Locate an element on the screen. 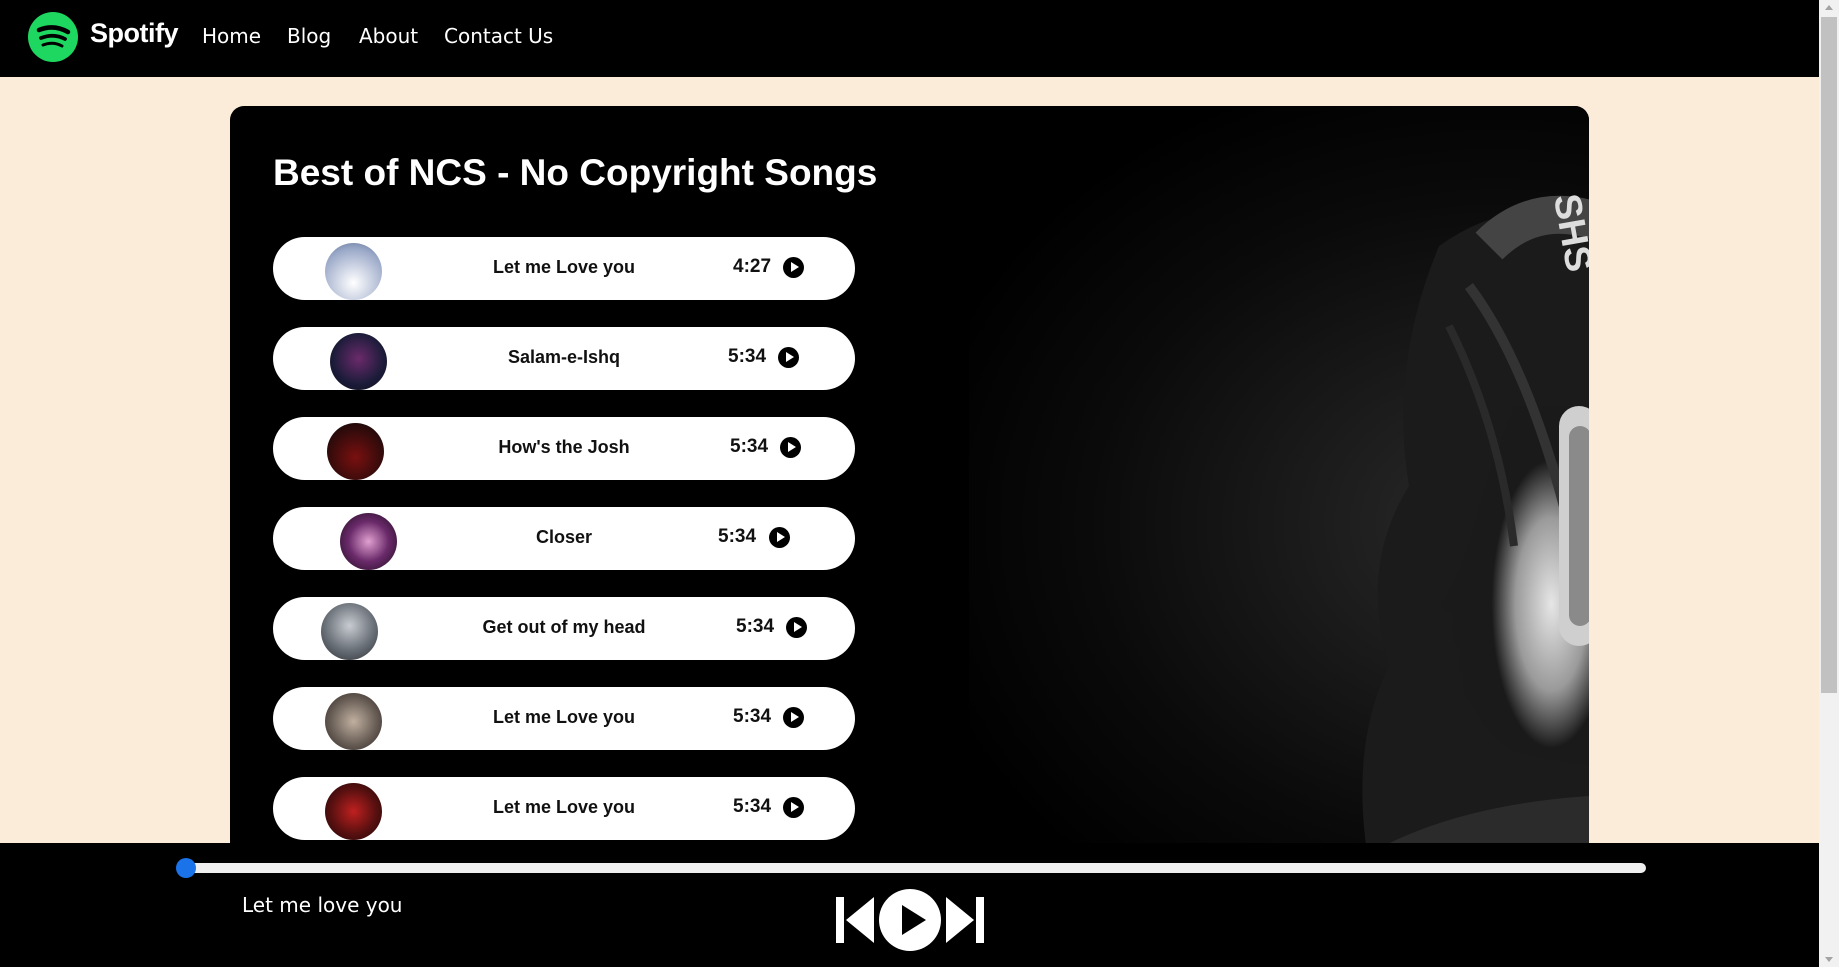  song-duration: 4:27 is located at coordinates (752, 266).